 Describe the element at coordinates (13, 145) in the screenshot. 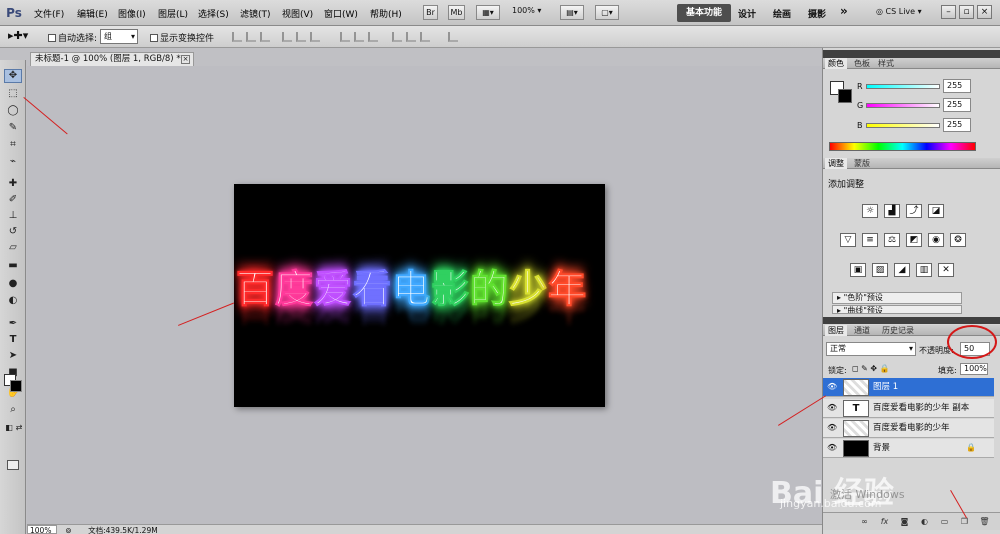

I see `crop-tool-icon: ⌗` at that location.